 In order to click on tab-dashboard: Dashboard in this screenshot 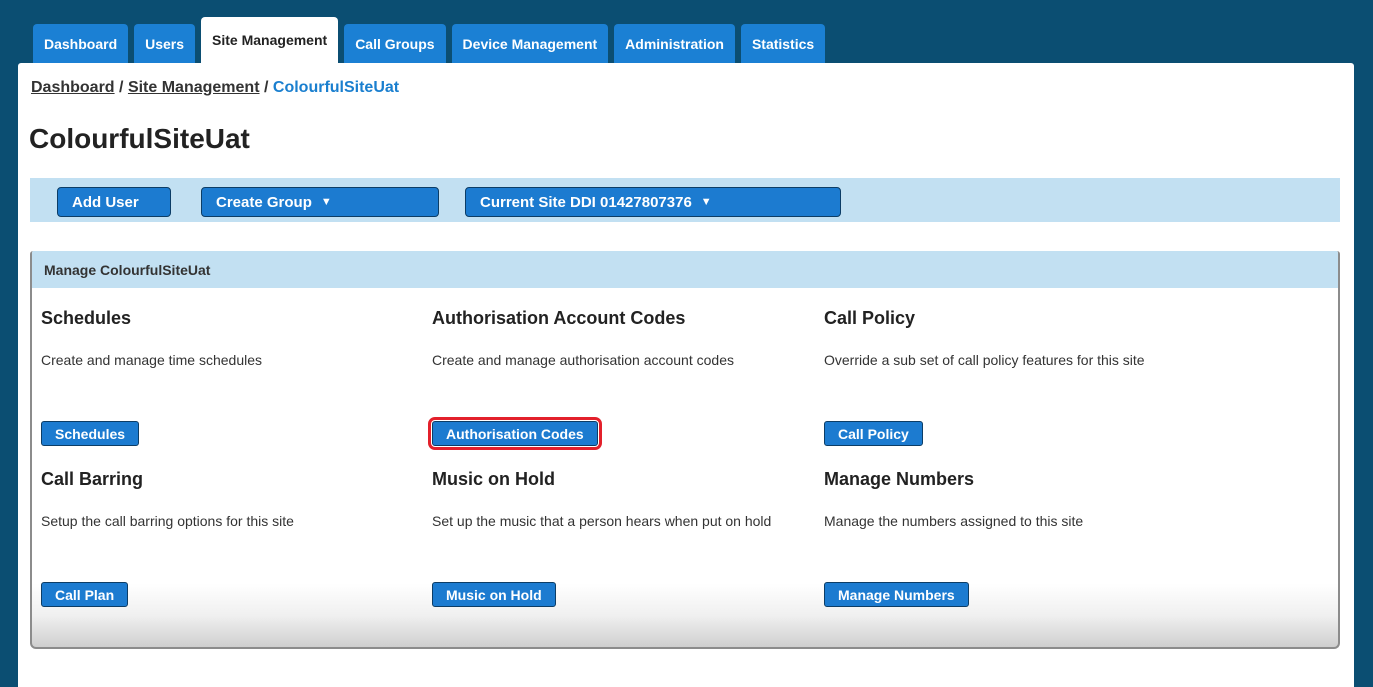, I will do `click(81, 43)`.